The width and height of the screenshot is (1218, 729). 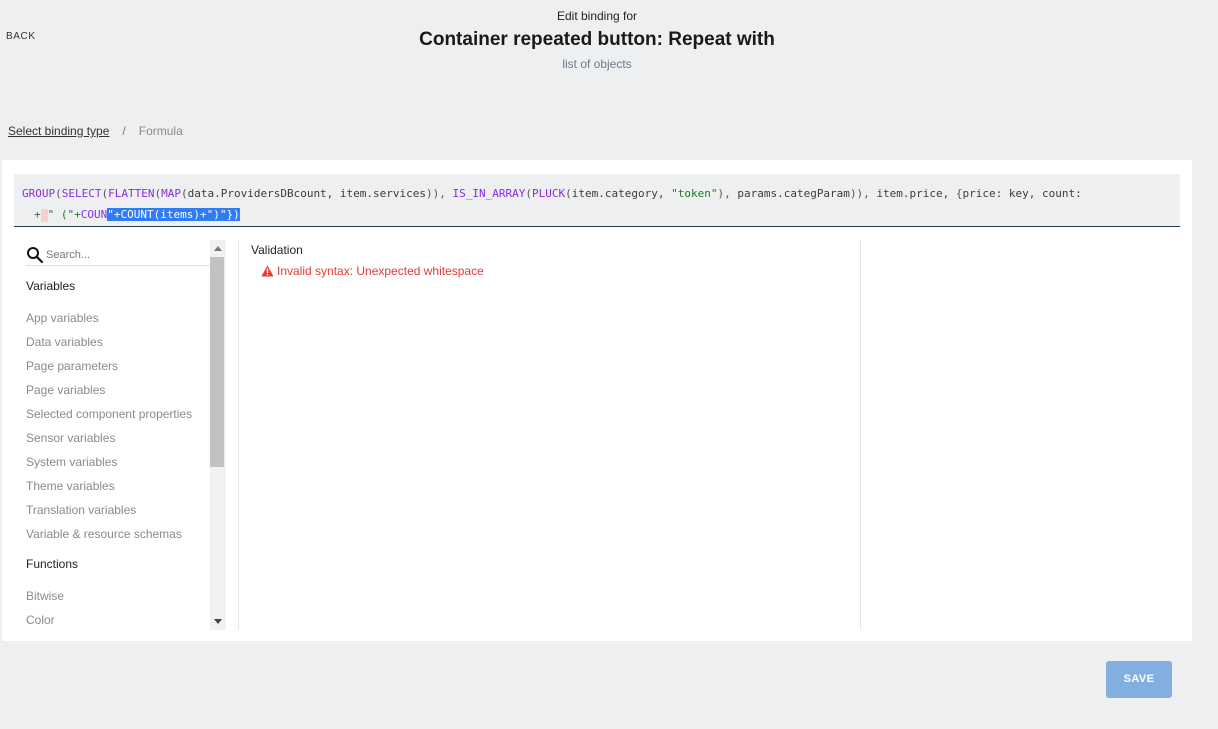 I want to click on formula-token: IS_IN_ARRAY, so click(x=489, y=193).